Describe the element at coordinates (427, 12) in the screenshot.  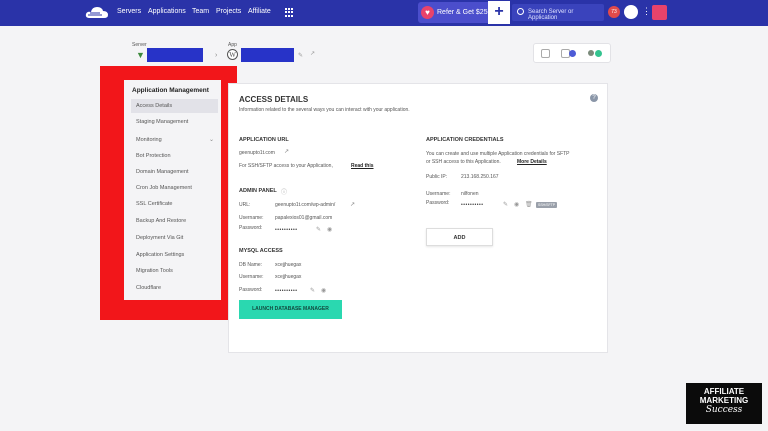
I see `heart-icon: ♥` at that location.